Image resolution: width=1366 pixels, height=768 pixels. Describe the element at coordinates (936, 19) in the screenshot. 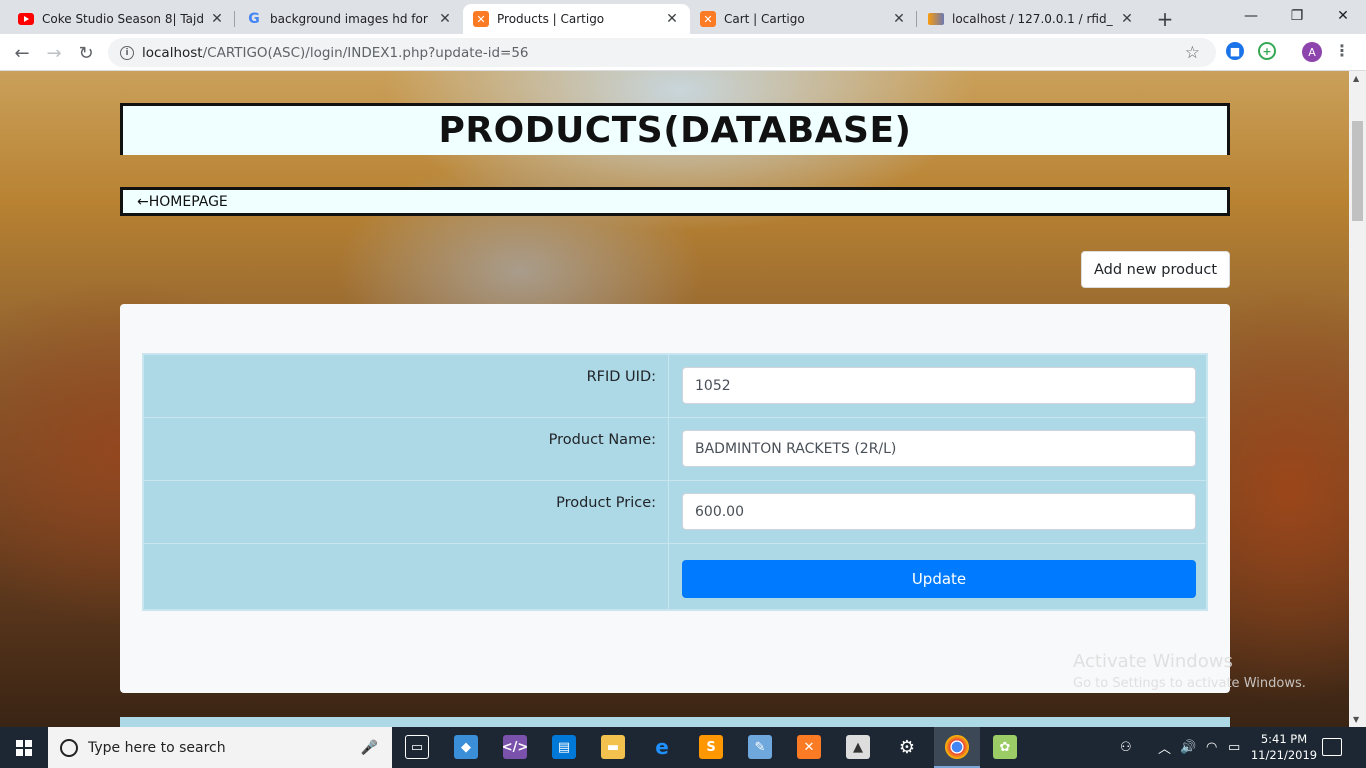

I see `phpmyadmin-icon` at that location.